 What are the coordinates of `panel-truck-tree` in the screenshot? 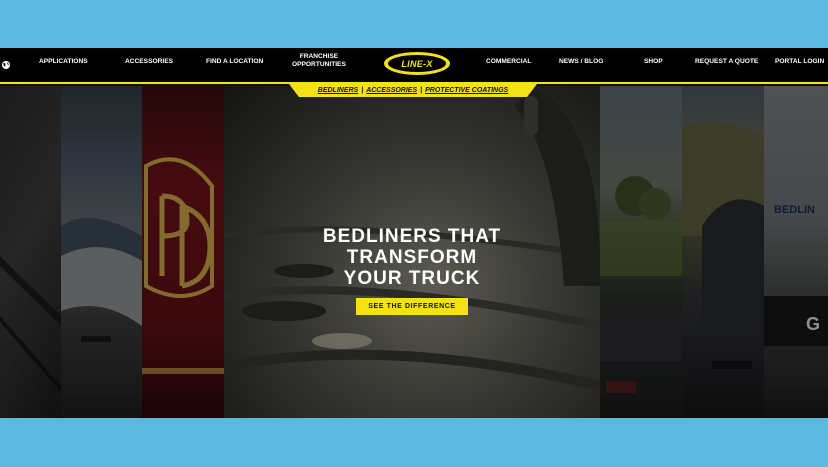 It's located at (641, 252).